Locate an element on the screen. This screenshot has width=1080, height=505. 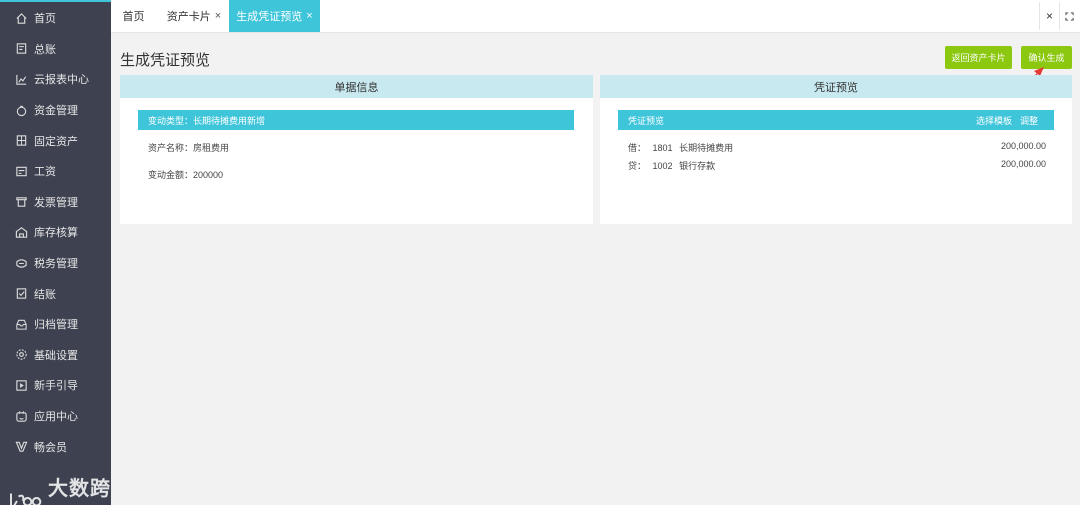
tab-label: 资产卡片 is located at coordinates (188, 17).